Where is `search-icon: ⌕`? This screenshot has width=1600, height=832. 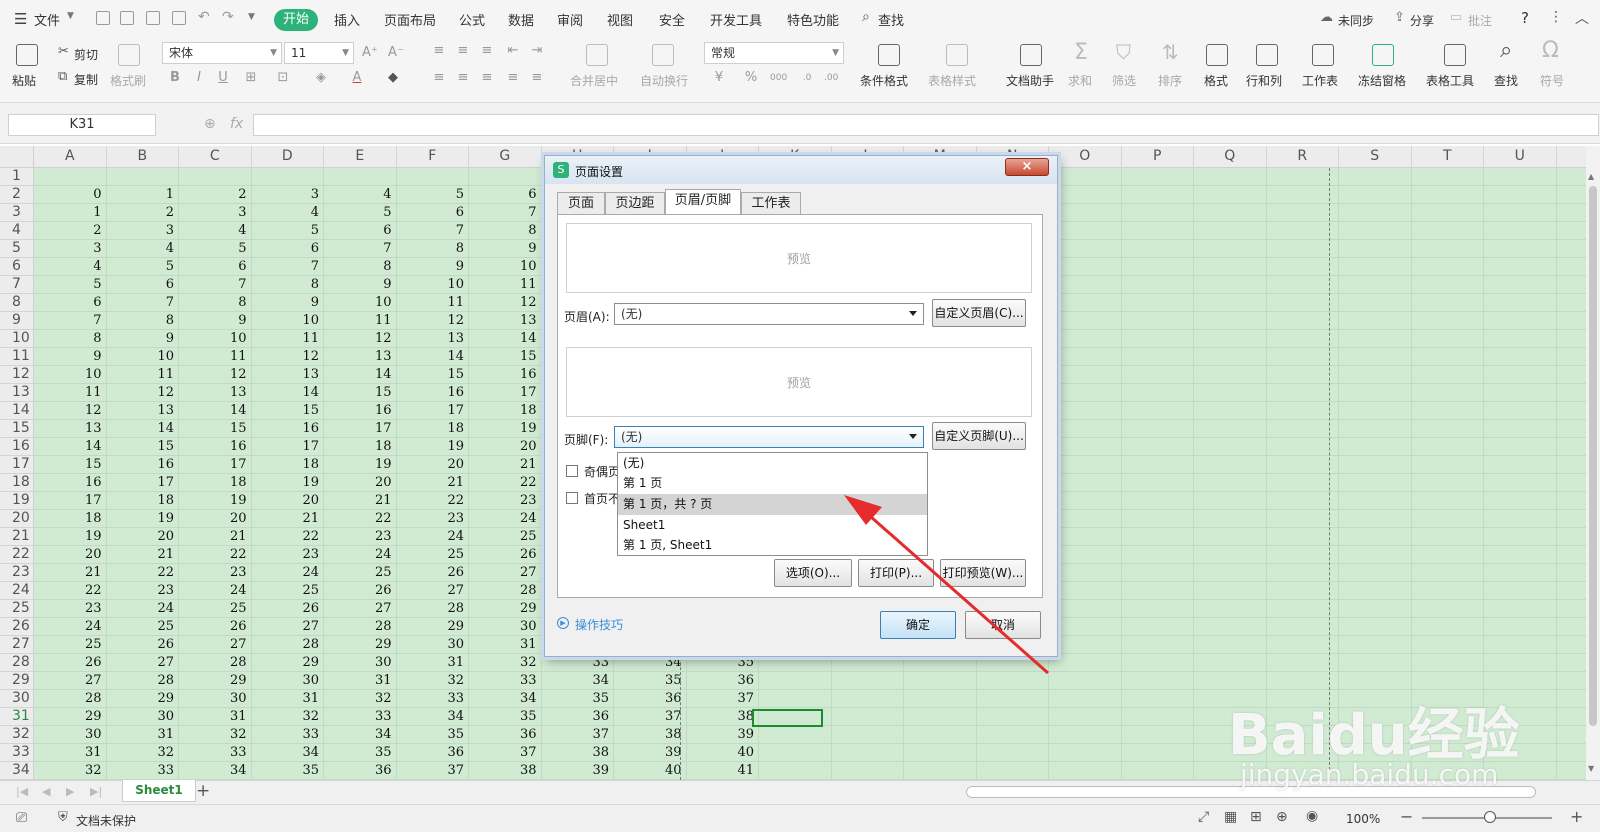 search-icon: ⌕ is located at coordinates (866, 17).